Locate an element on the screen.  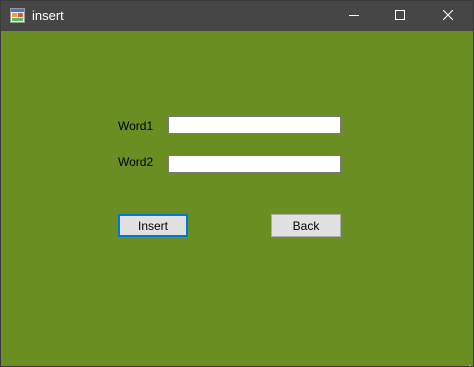
maximize-button is located at coordinates (400, 16).